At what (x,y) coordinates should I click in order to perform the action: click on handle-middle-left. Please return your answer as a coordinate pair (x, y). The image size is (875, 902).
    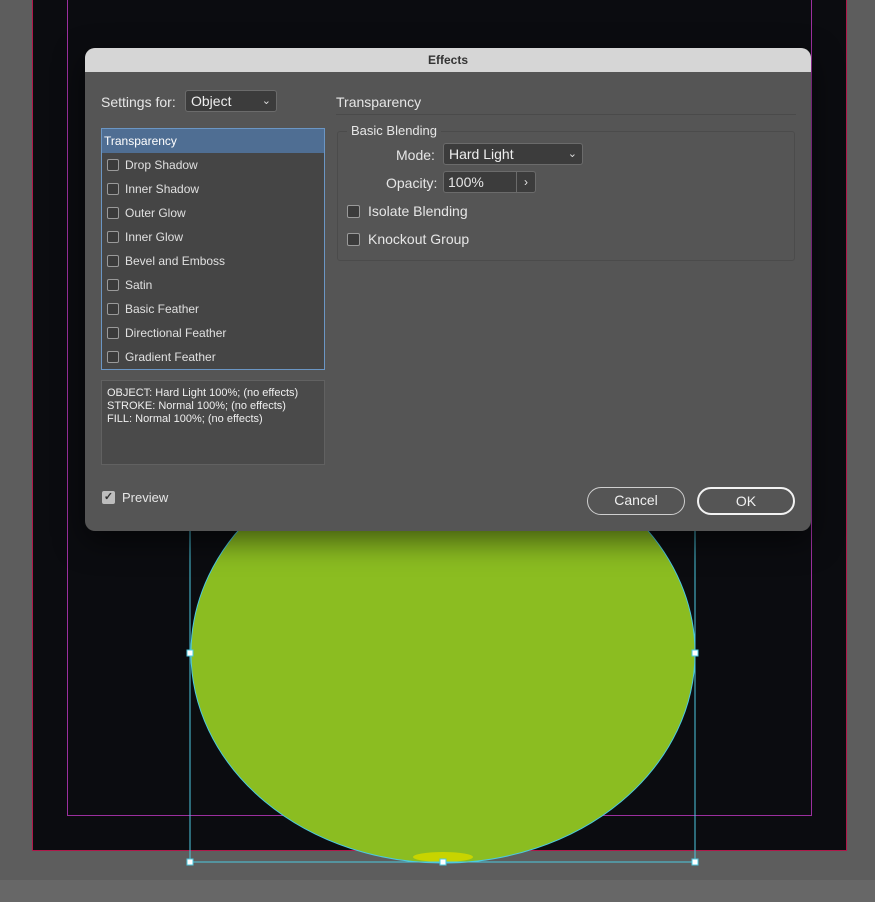
    Looking at the image, I should click on (190, 653).